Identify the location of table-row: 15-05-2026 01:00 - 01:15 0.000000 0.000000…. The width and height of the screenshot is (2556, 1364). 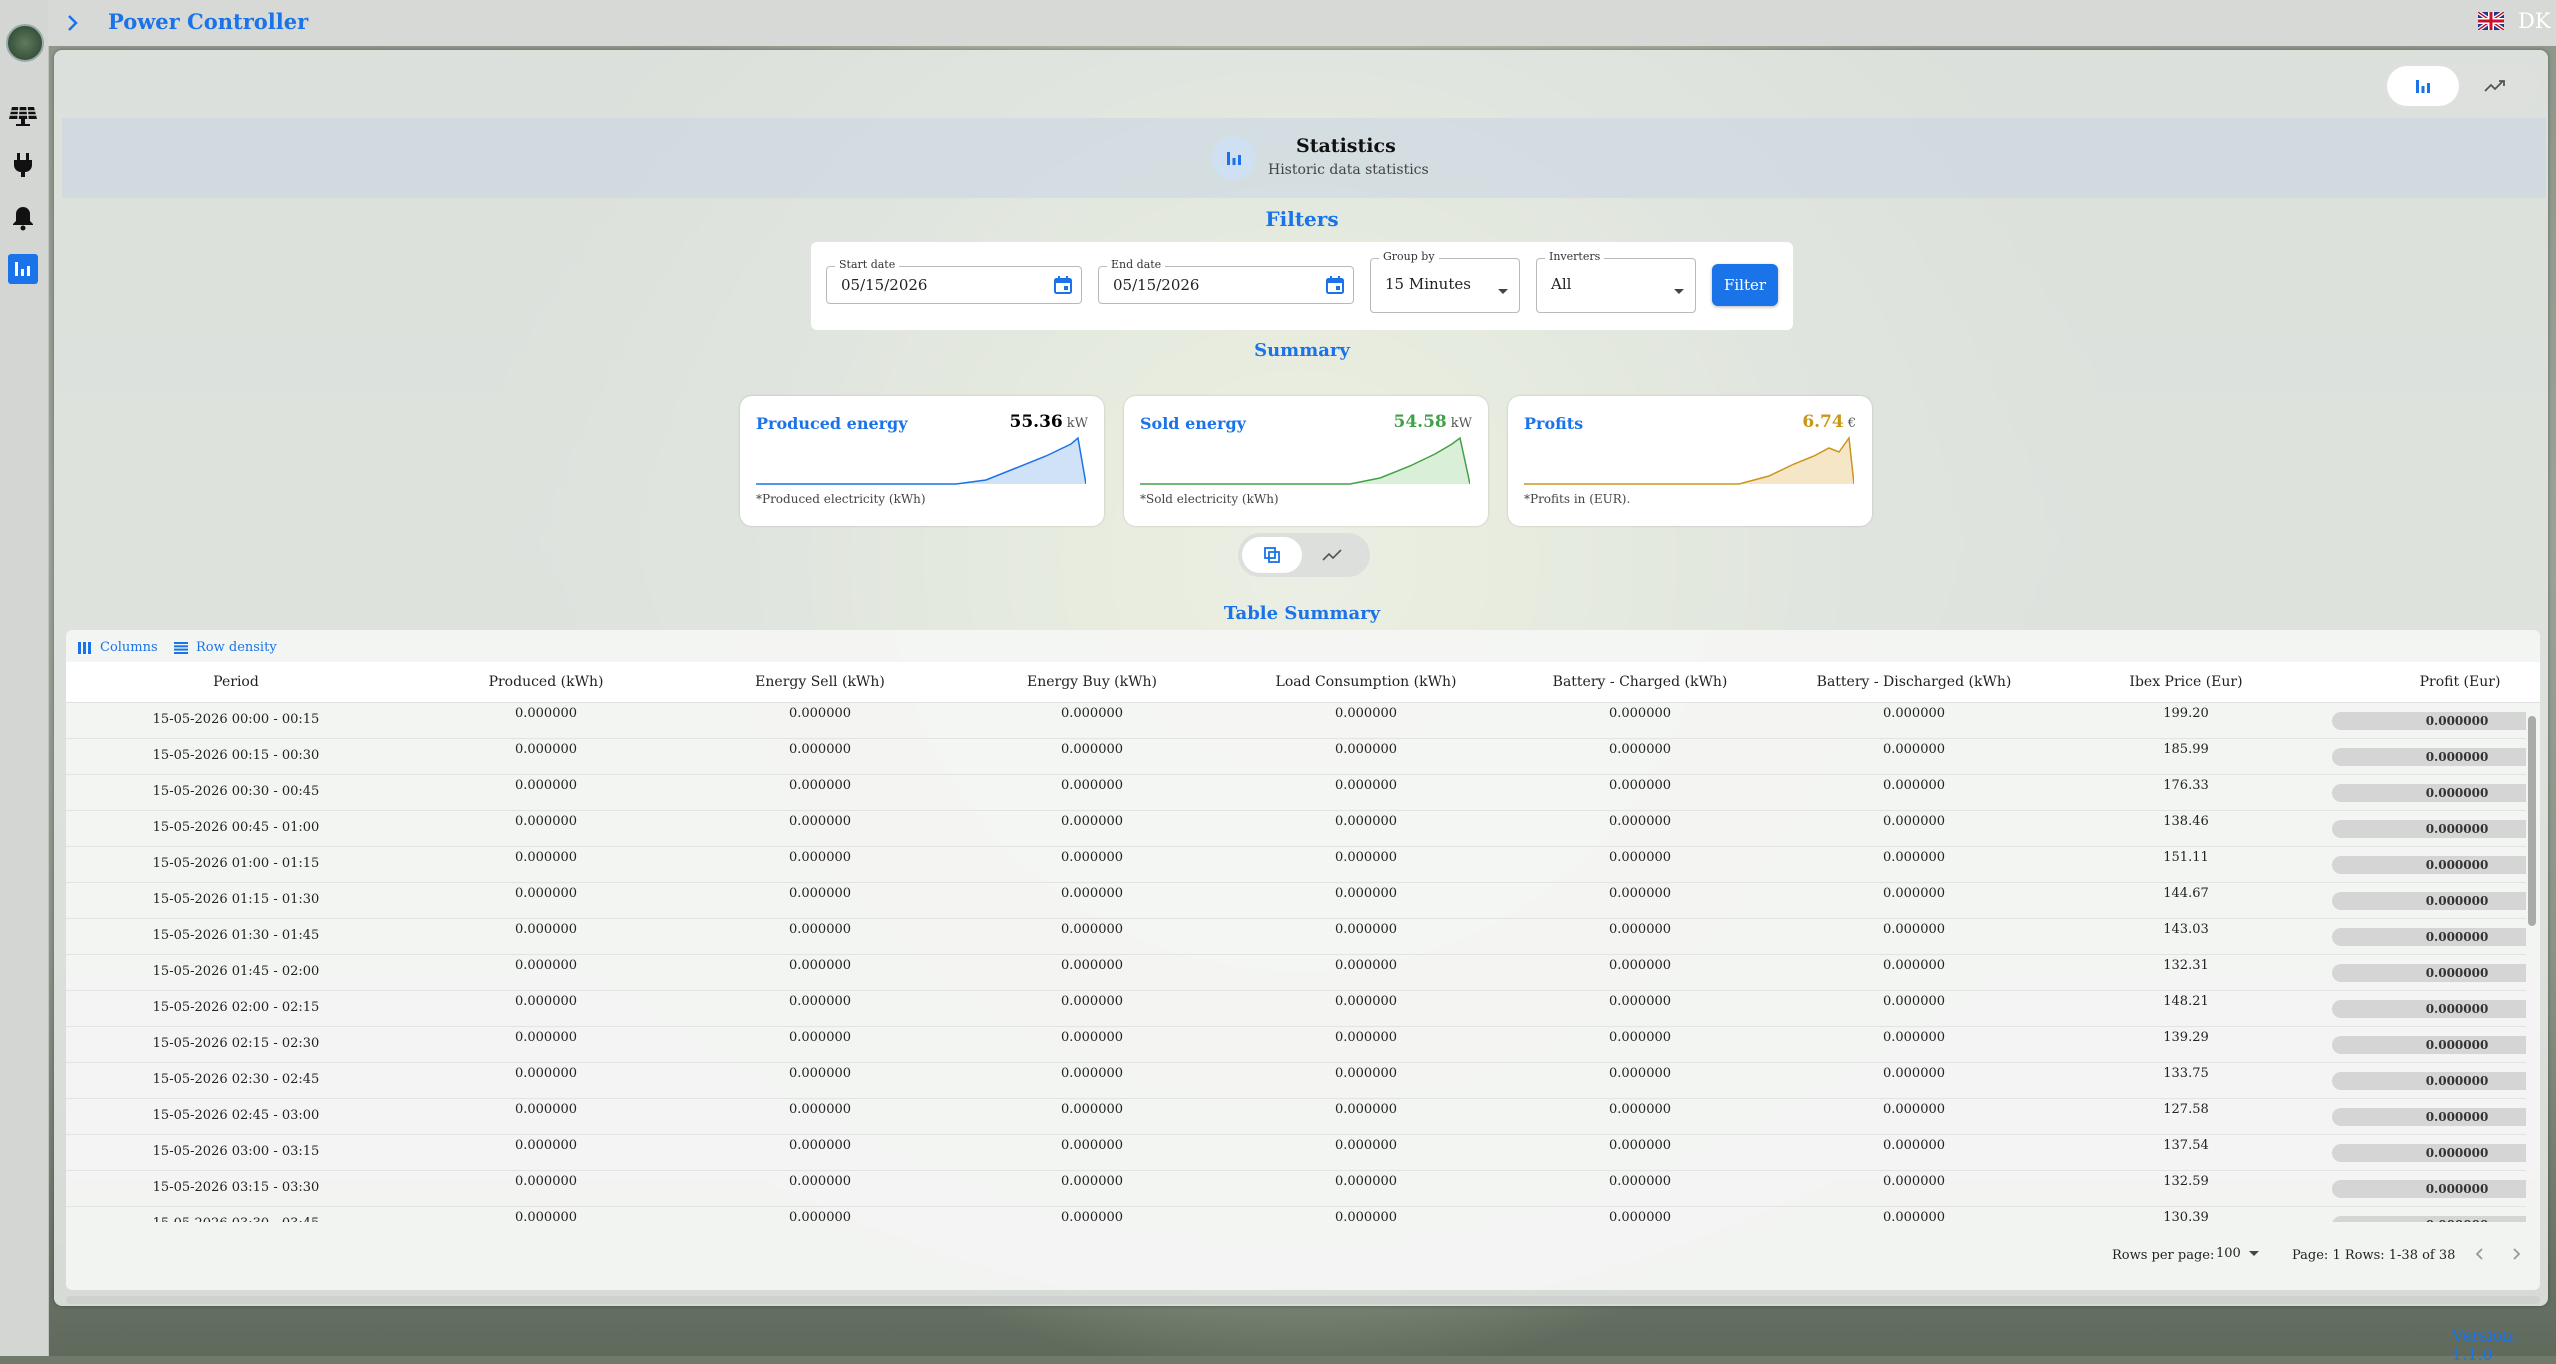
(1296, 864).